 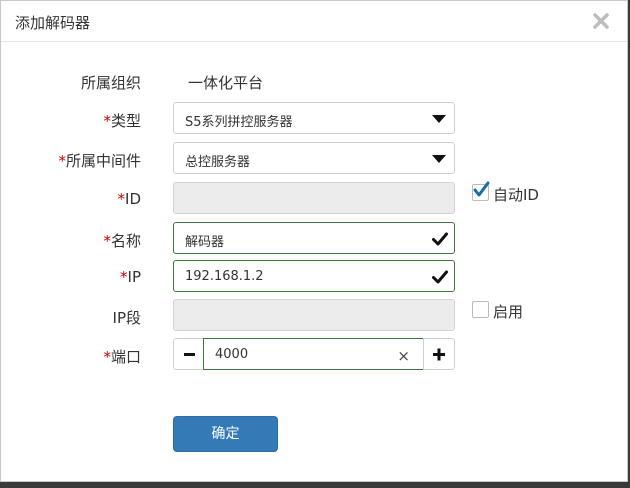 I want to click on middleware-label-text: 所属中间件, so click(x=103, y=161).